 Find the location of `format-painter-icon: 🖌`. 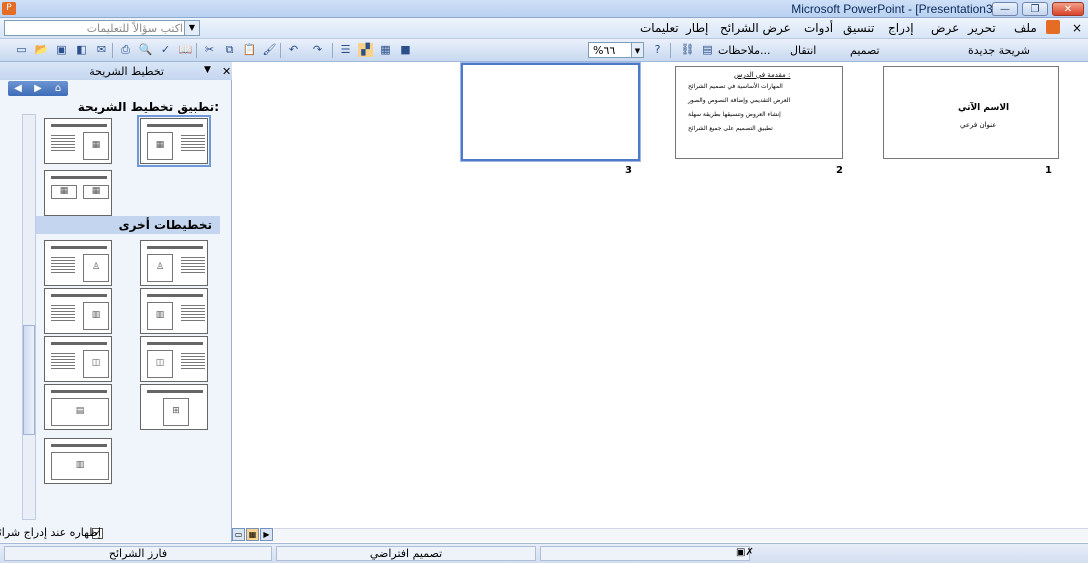

format-painter-icon: 🖌 is located at coordinates (269, 50).